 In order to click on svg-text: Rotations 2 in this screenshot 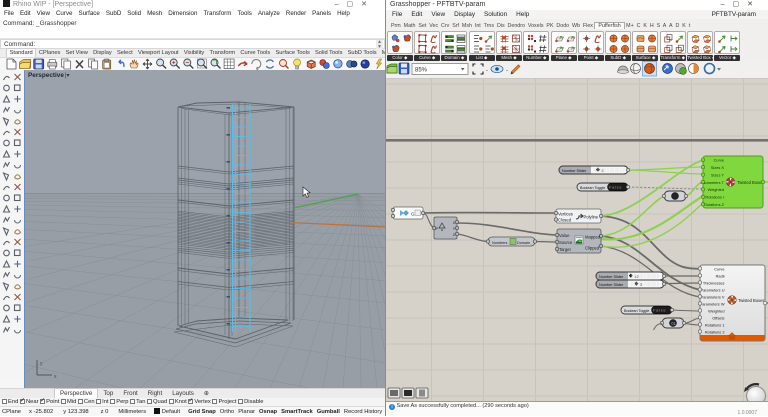, I will do `click(715, 331)`.